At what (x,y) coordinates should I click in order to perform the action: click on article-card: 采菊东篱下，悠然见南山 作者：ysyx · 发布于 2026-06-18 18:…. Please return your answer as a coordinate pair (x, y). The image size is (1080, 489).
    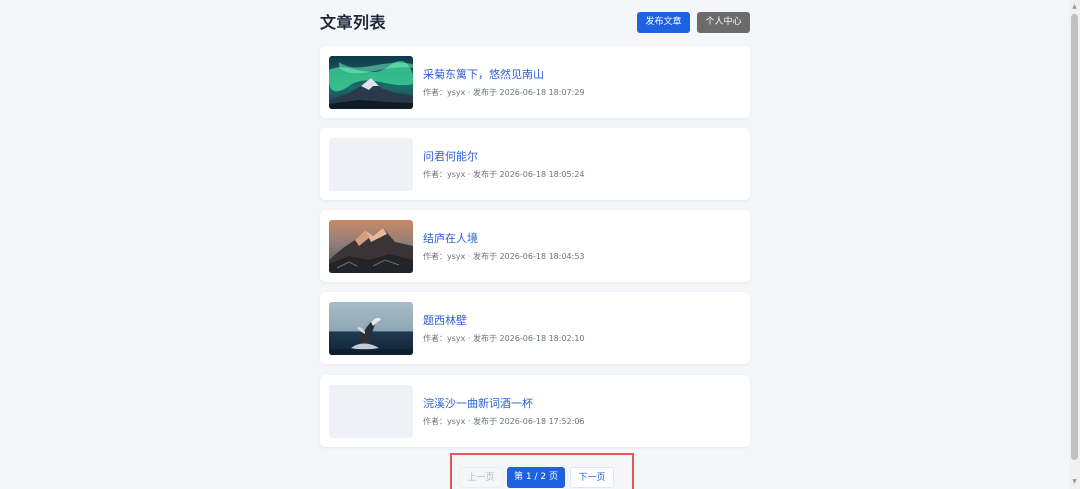
    Looking at the image, I should click on (535, 82).